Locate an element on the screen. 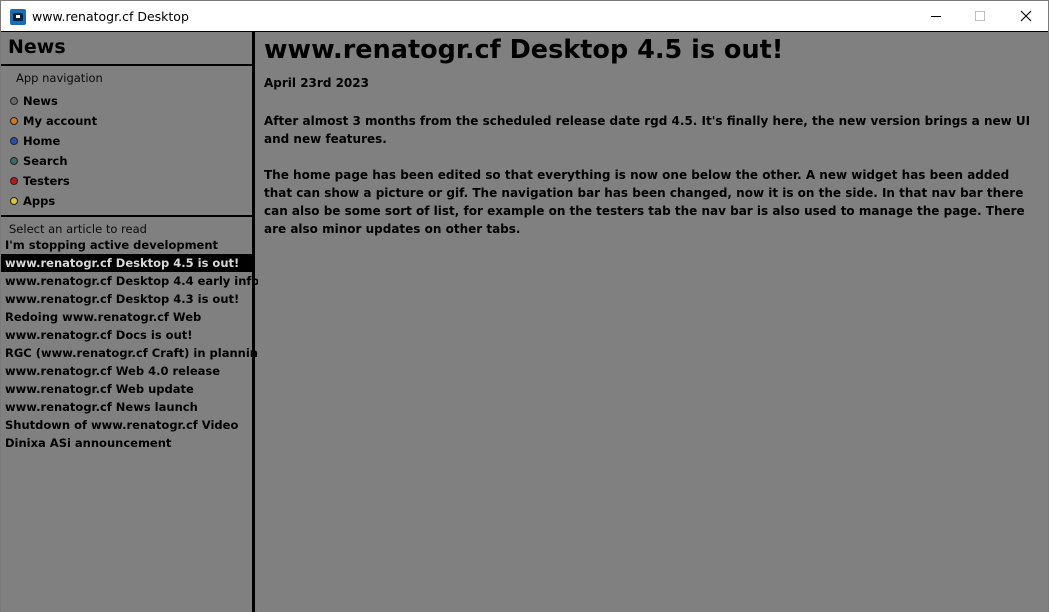 This screenshot has height=612, width=1049. close-button is located at coordinates (1026, 16).